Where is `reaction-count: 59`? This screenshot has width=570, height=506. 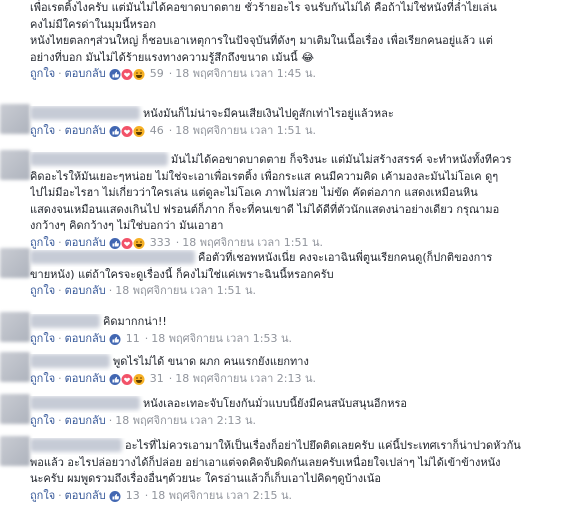 reaction-count: 59 is located at coordinates (157, 73).